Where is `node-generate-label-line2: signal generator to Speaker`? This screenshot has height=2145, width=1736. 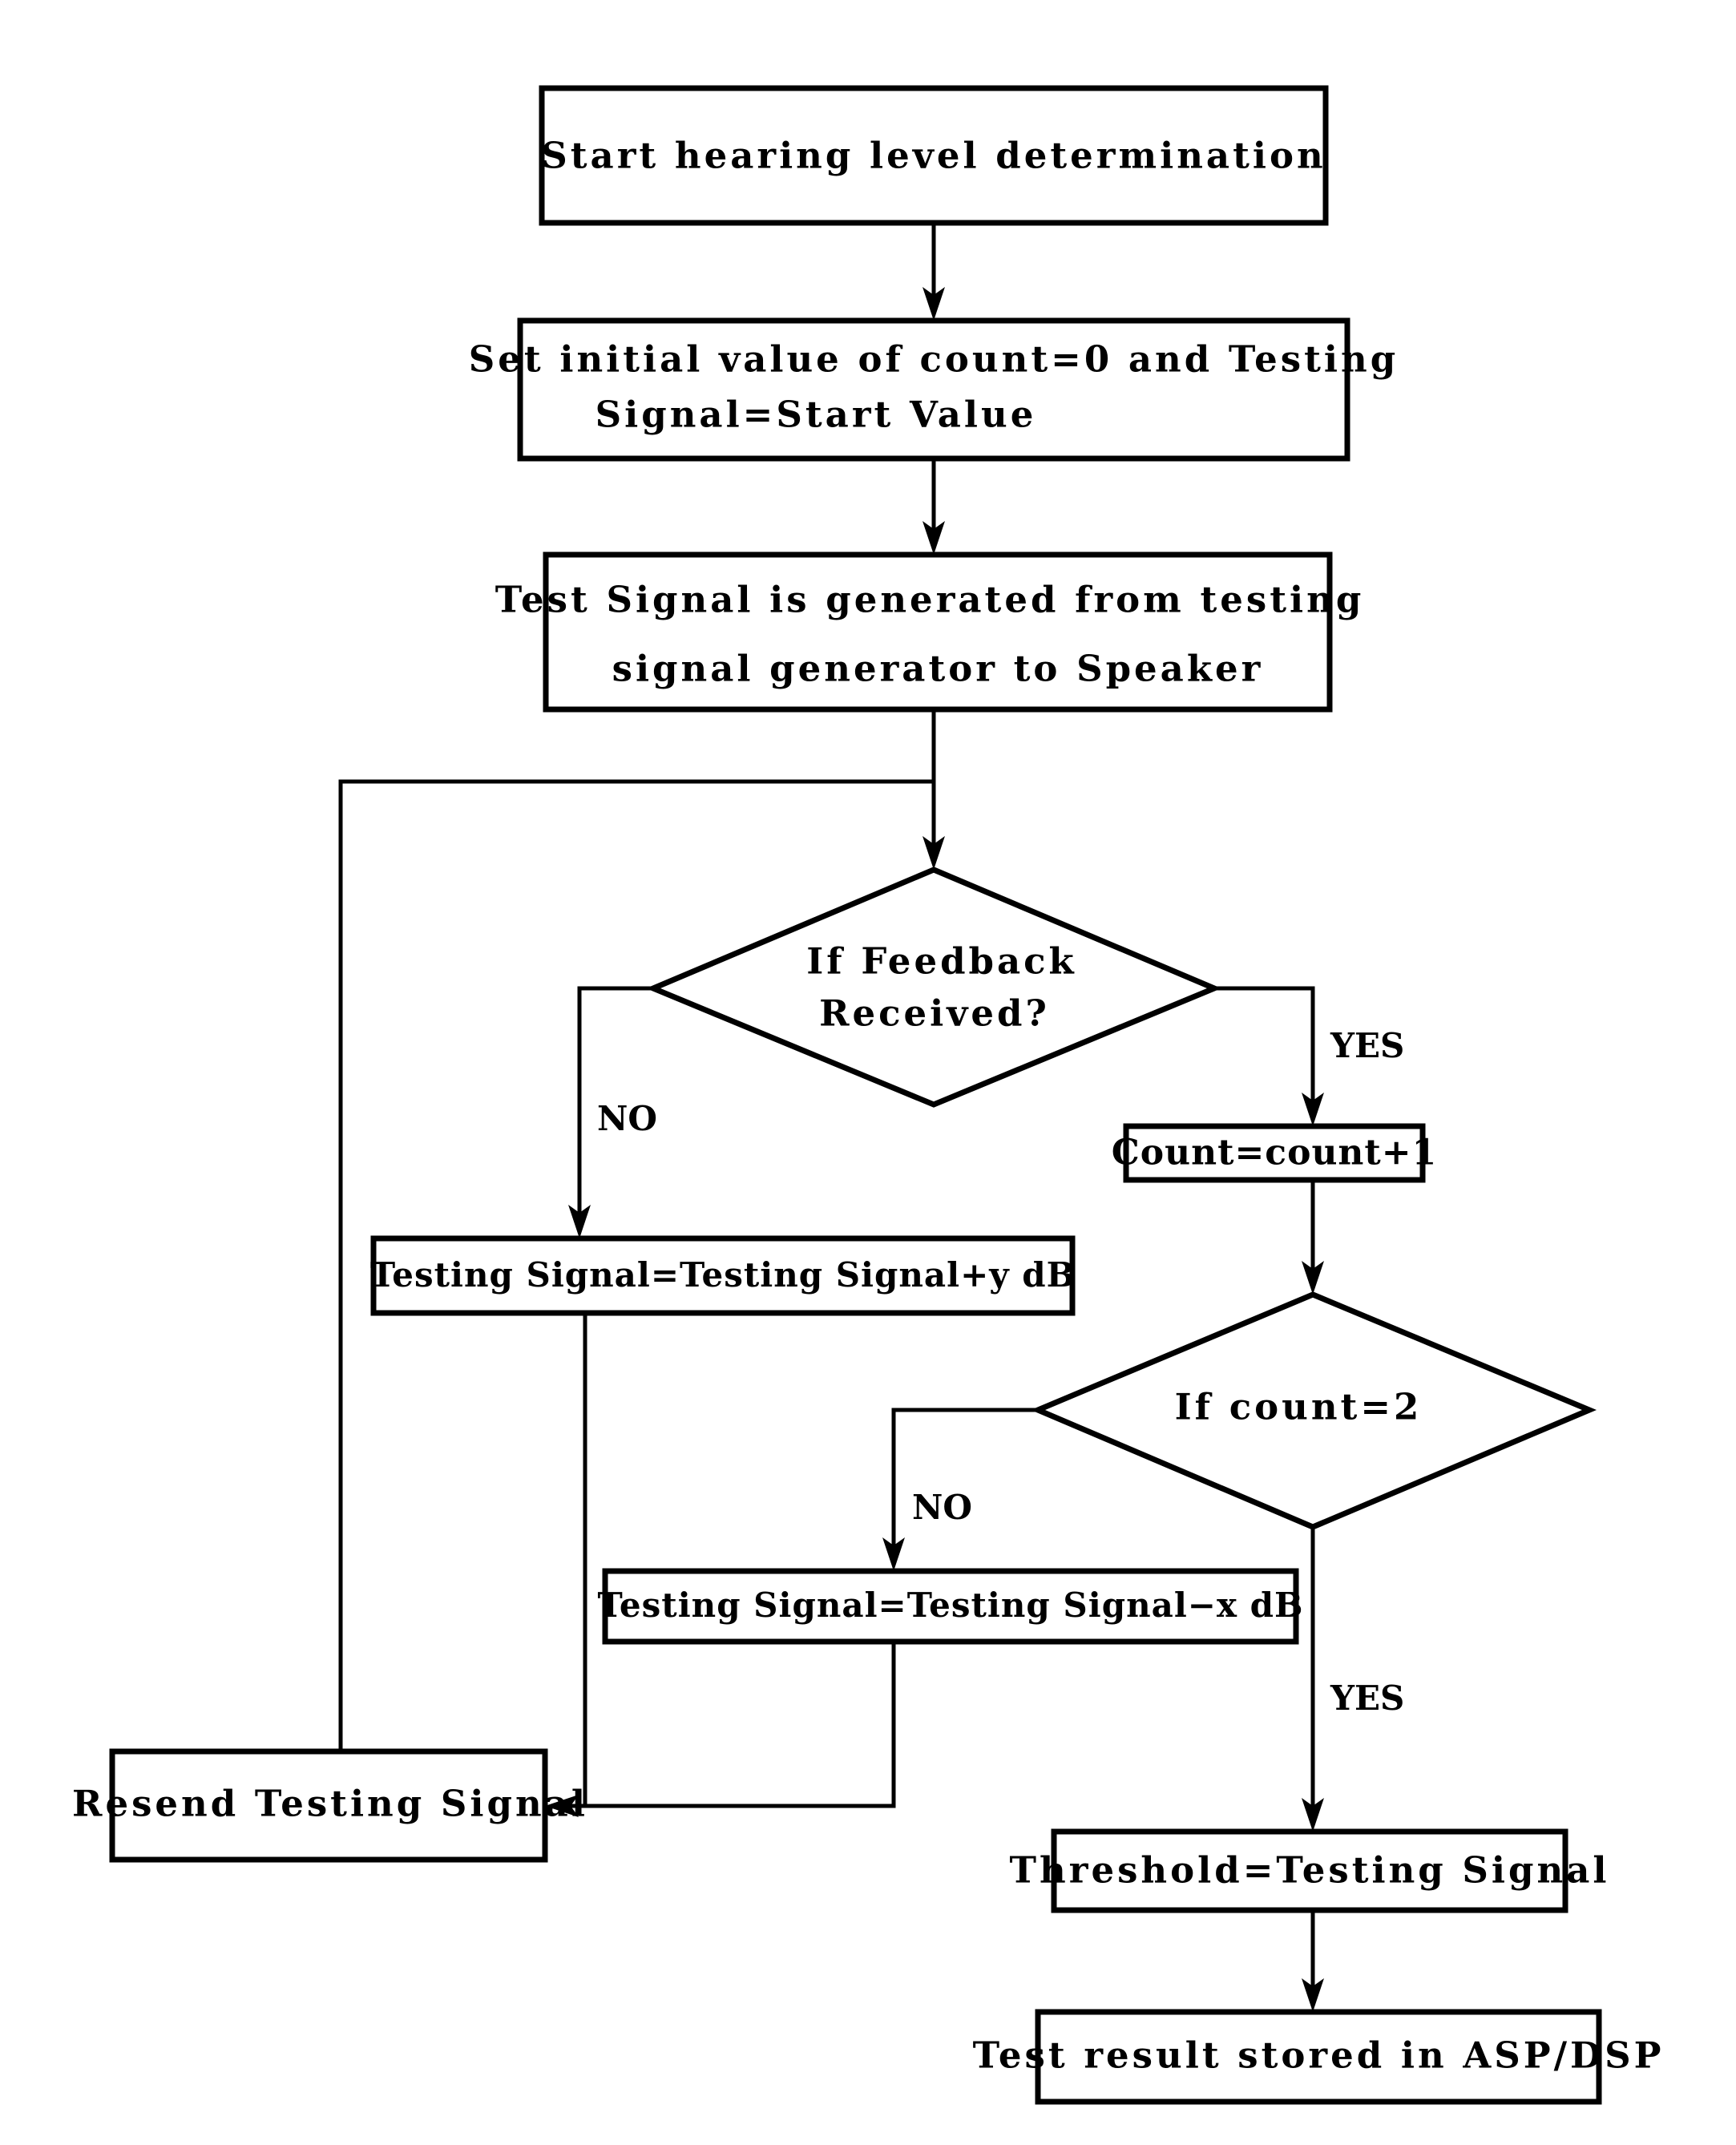
node-generate-label-line2: signal generator to Speaker is located at coordinates (938, 669).